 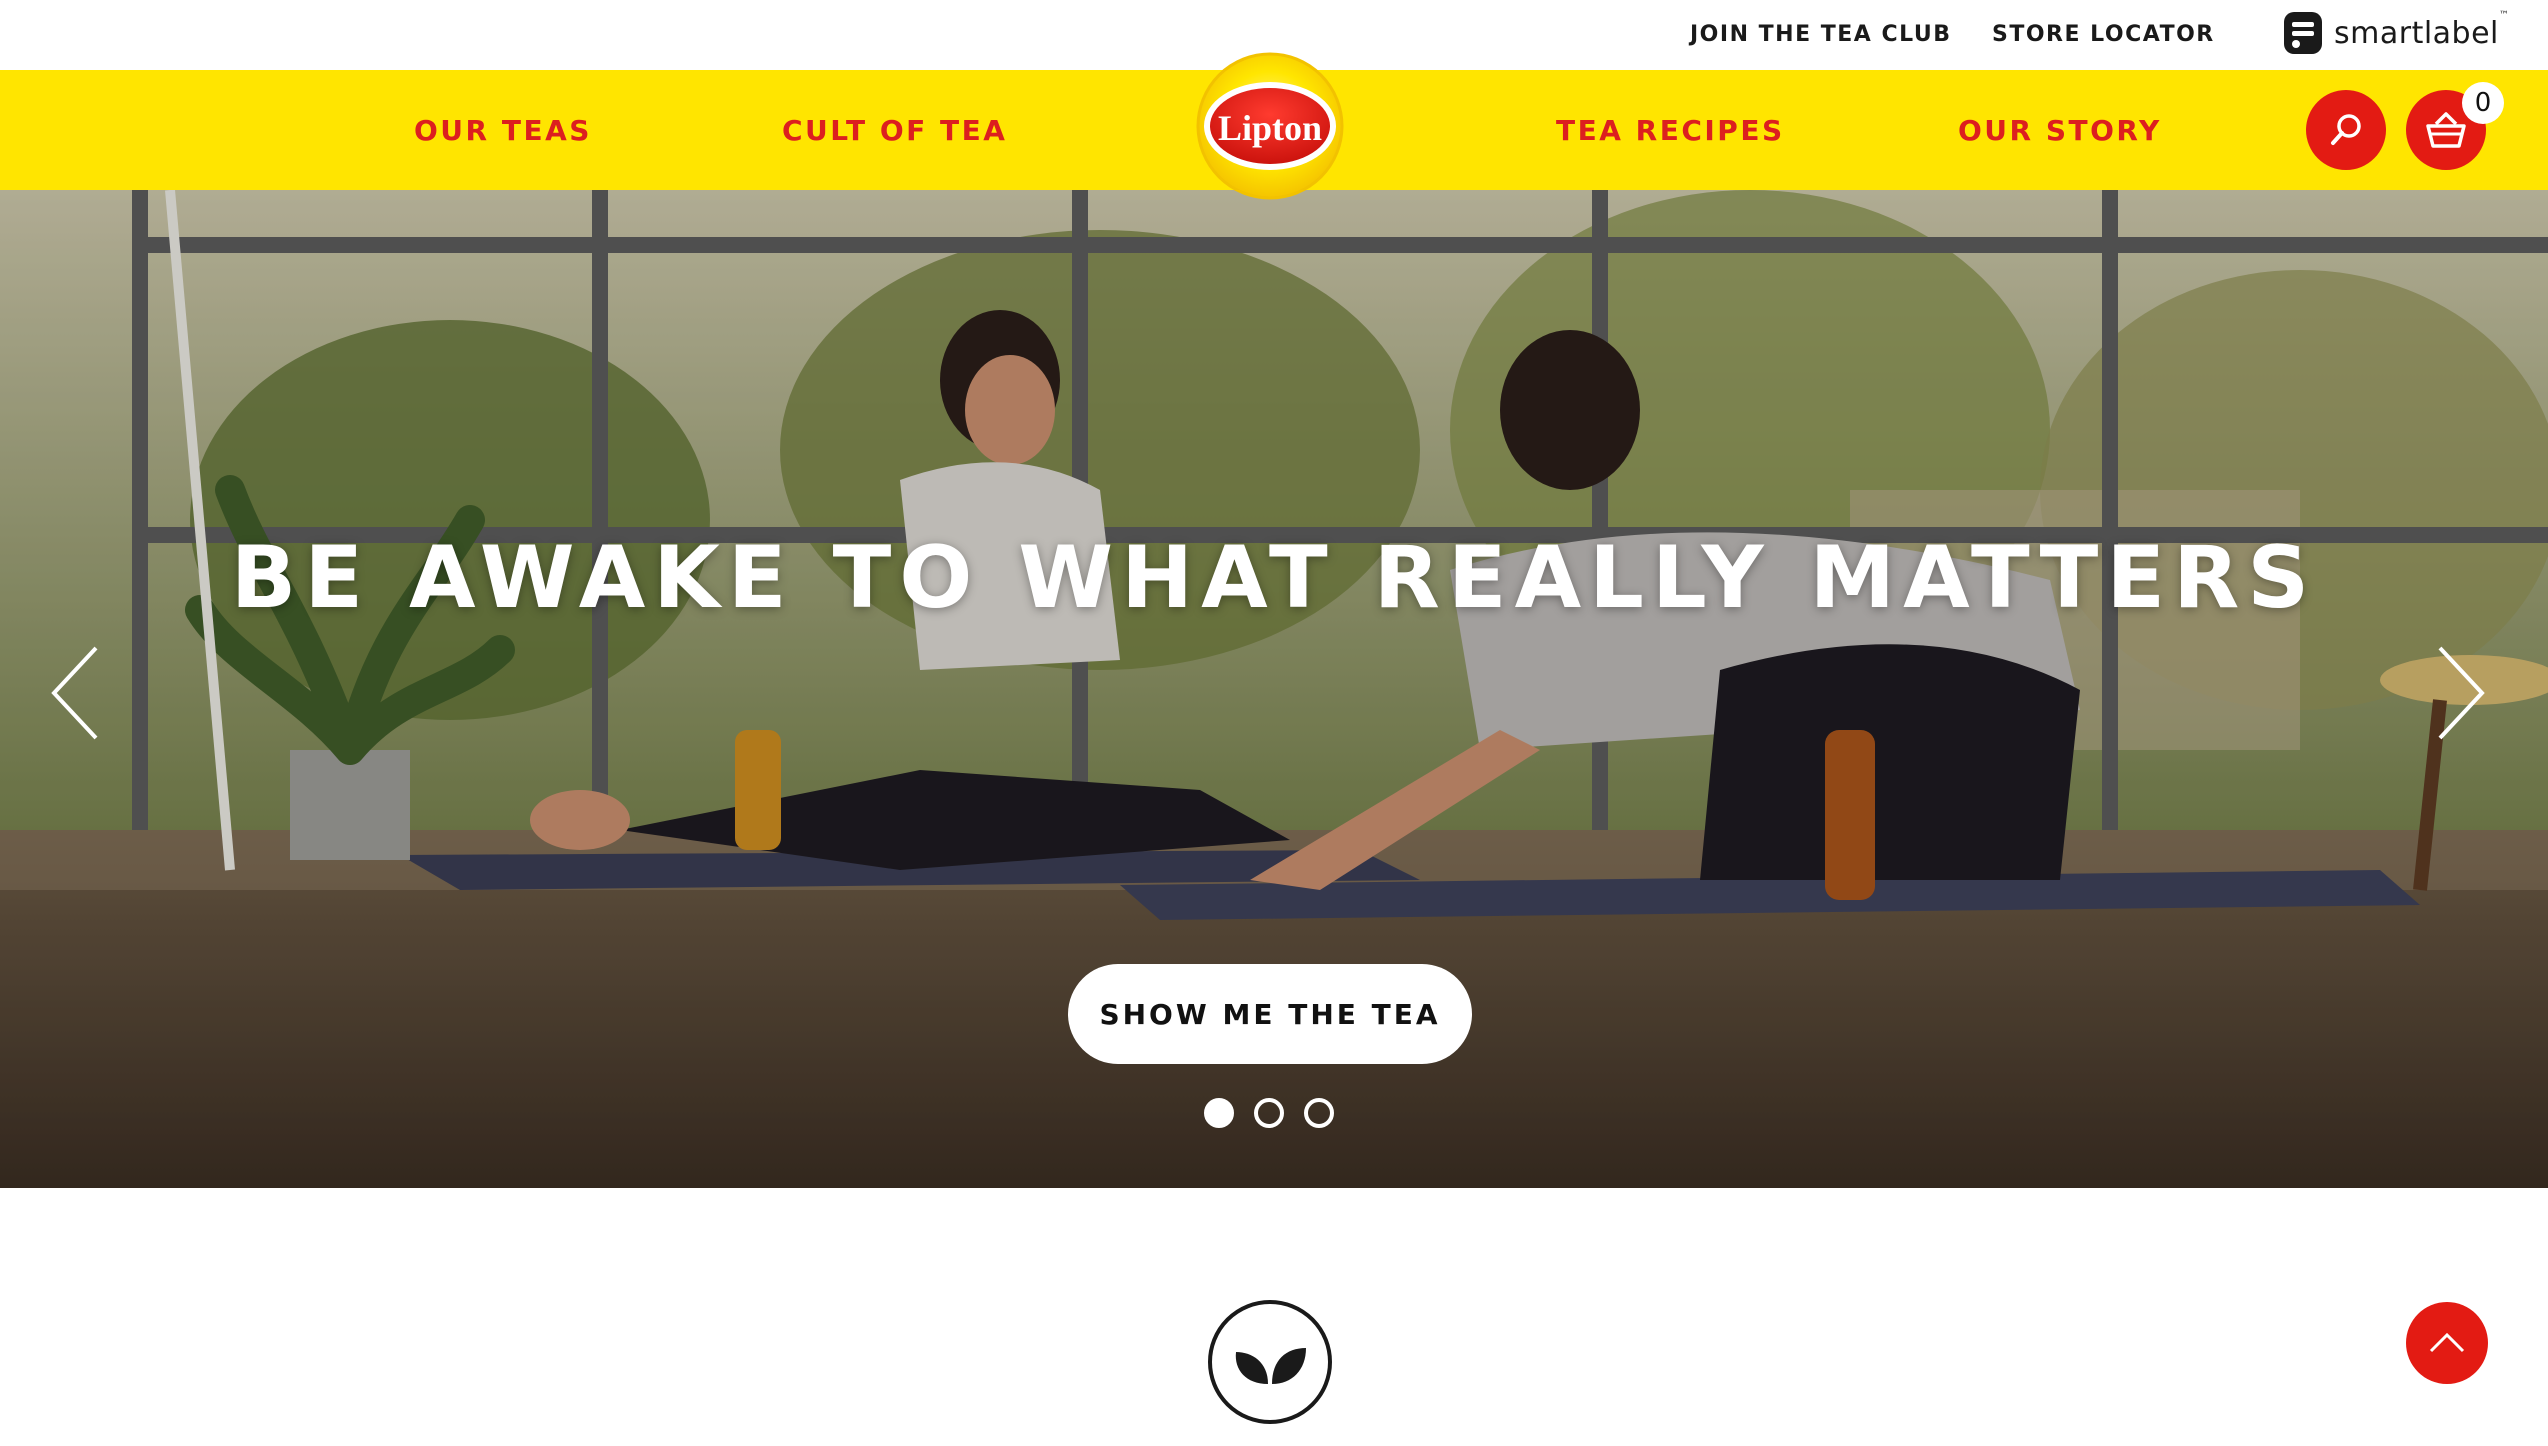 I want to click on carousel-dots, so click(x=1269, y=1113).